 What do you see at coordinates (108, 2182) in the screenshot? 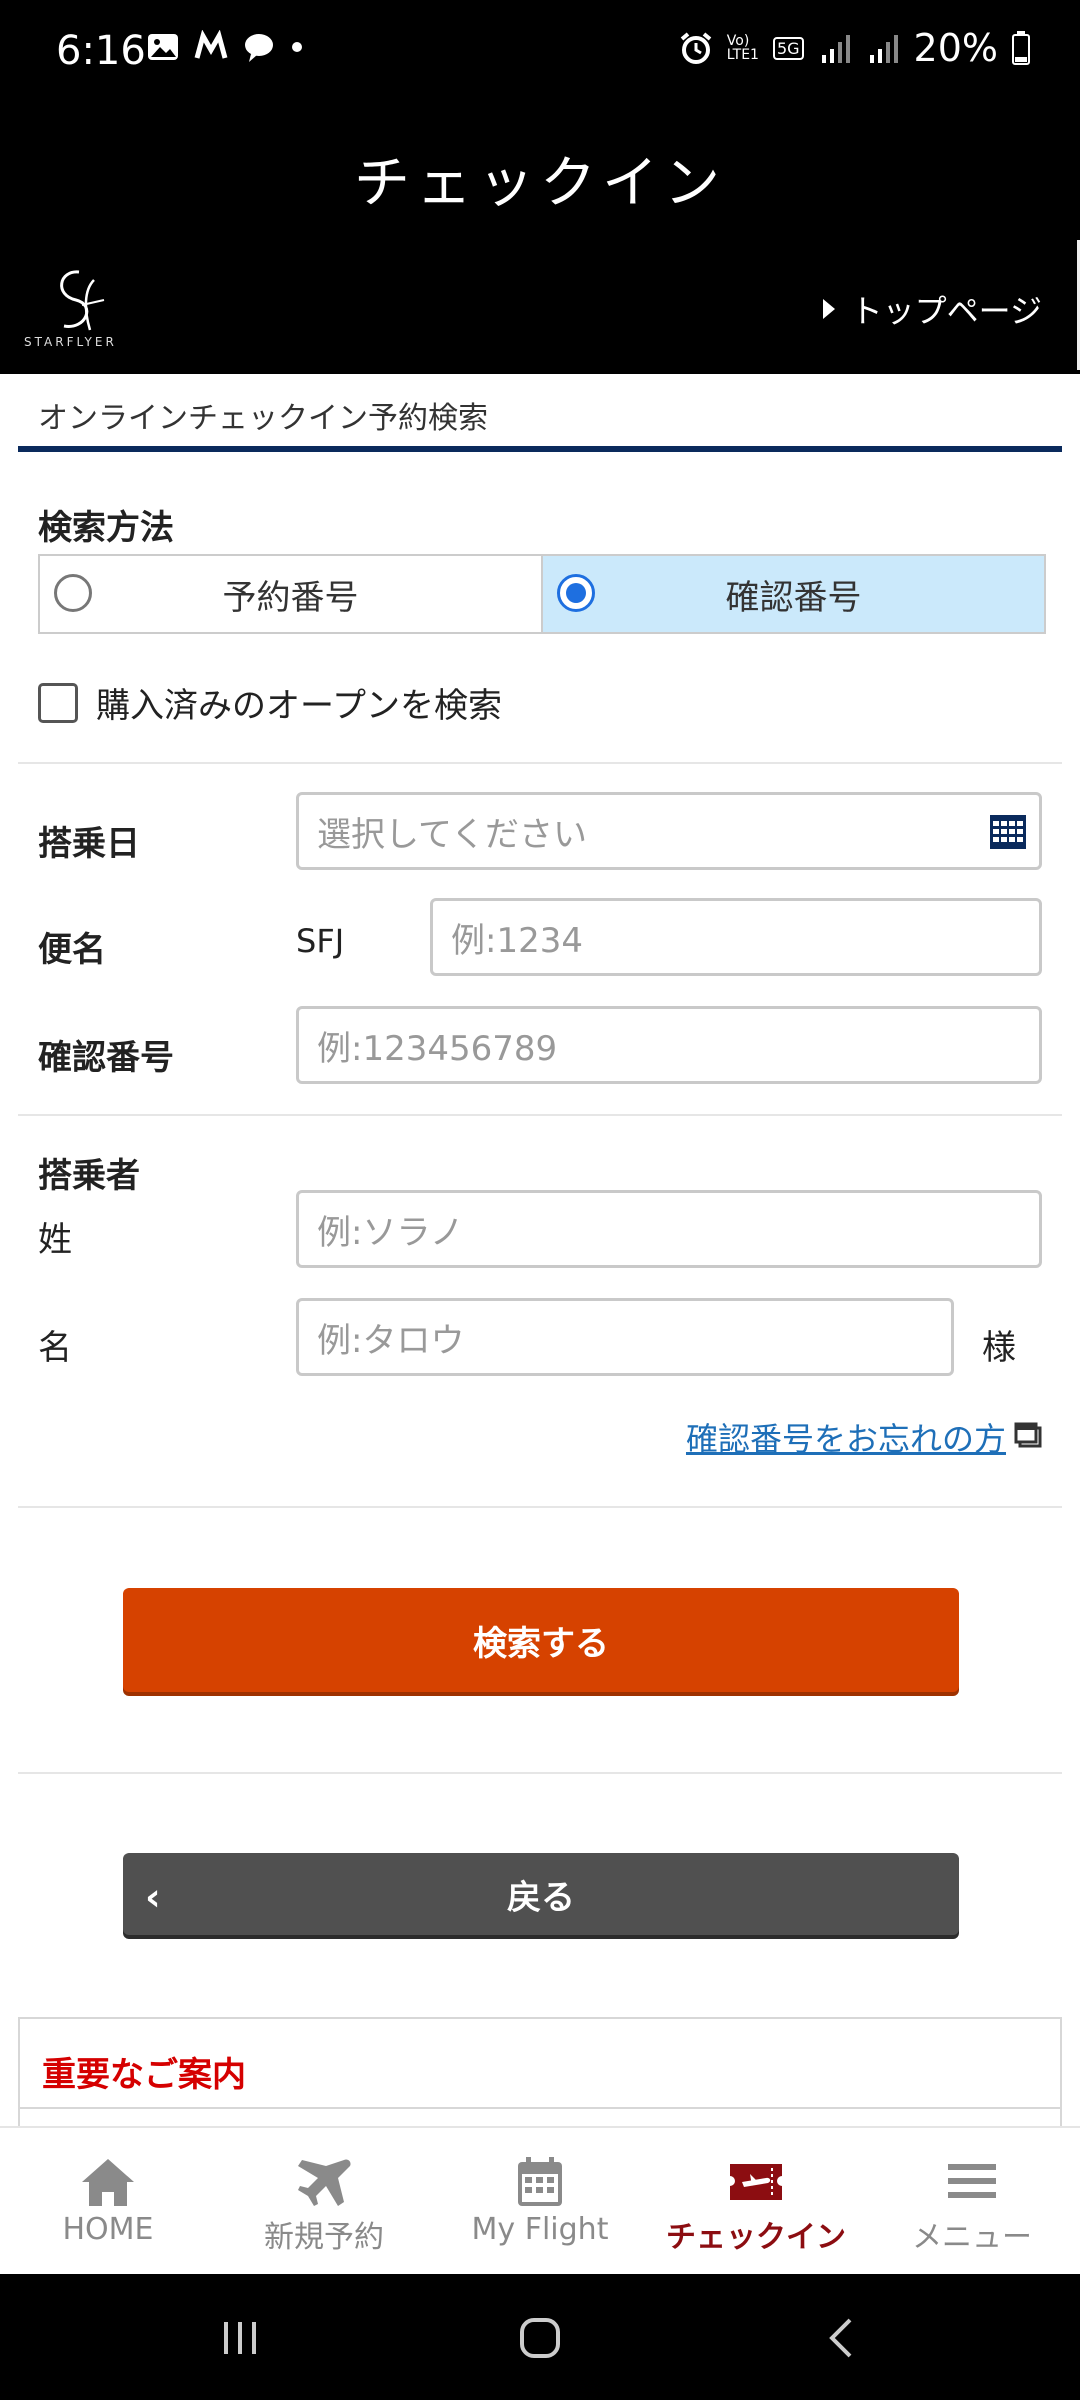
I see `home-icon` at bounding box center [108, 2182].